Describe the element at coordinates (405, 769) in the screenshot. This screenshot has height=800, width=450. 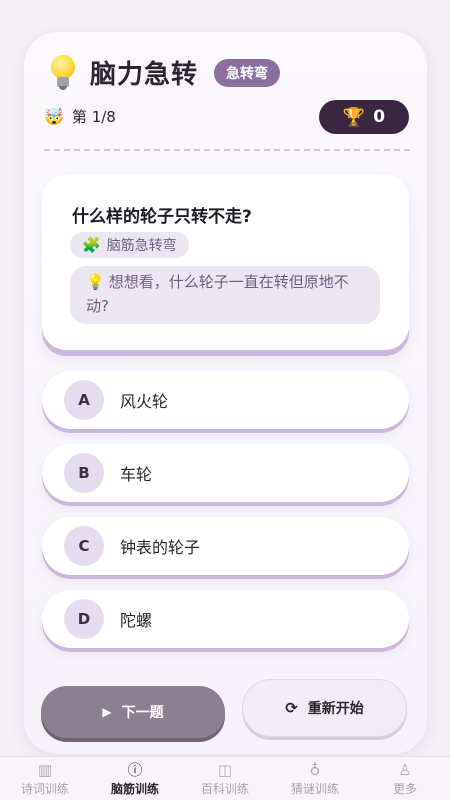
I see `person-icon: ♙` at that location.